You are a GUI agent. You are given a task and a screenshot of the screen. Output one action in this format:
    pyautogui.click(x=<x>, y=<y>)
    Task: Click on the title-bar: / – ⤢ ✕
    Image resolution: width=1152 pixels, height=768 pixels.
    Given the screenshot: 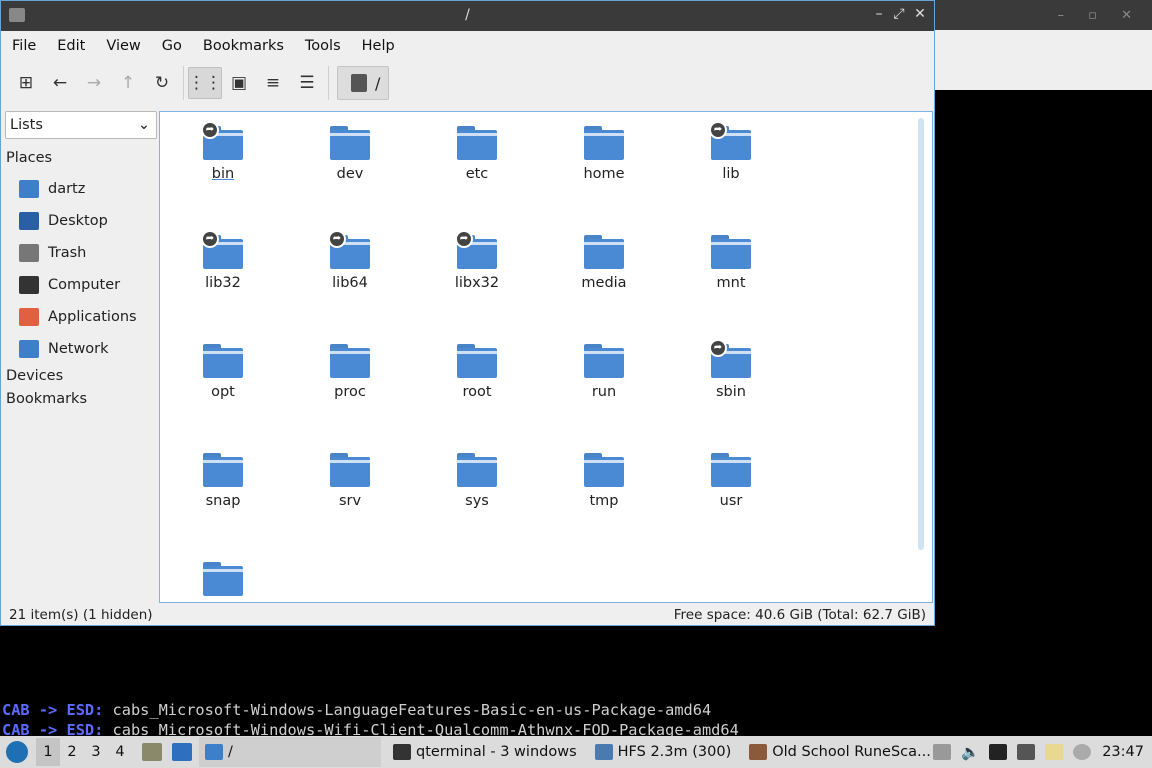 What is the action you would take?
    pyautogui.click(x=467, y=16)
    